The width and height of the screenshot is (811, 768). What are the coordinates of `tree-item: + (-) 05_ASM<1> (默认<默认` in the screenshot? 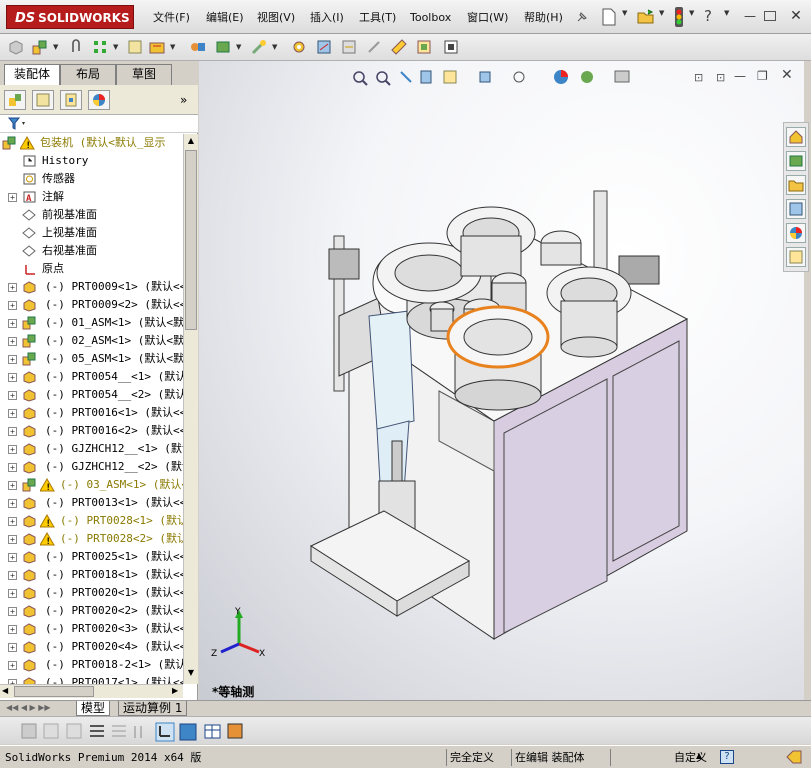 It's located at (91, 359).